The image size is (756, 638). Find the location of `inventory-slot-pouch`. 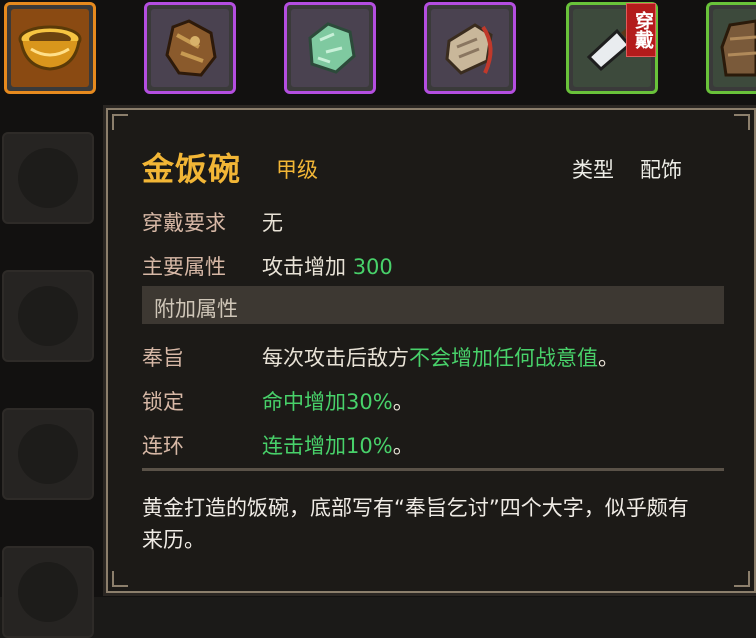

inventory-slot-pouch is located at coordinates (470, 48).